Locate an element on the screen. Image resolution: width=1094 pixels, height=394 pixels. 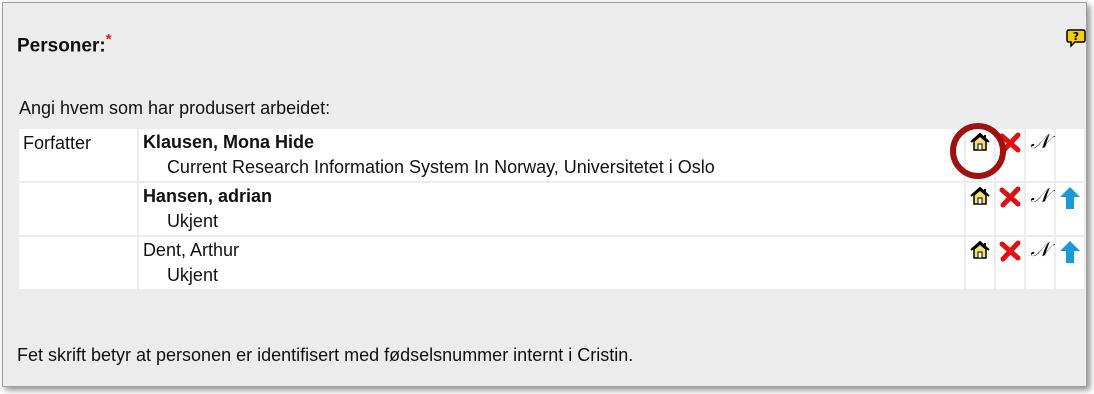
section-title: Personer:* is located at coordinates (64, 44).